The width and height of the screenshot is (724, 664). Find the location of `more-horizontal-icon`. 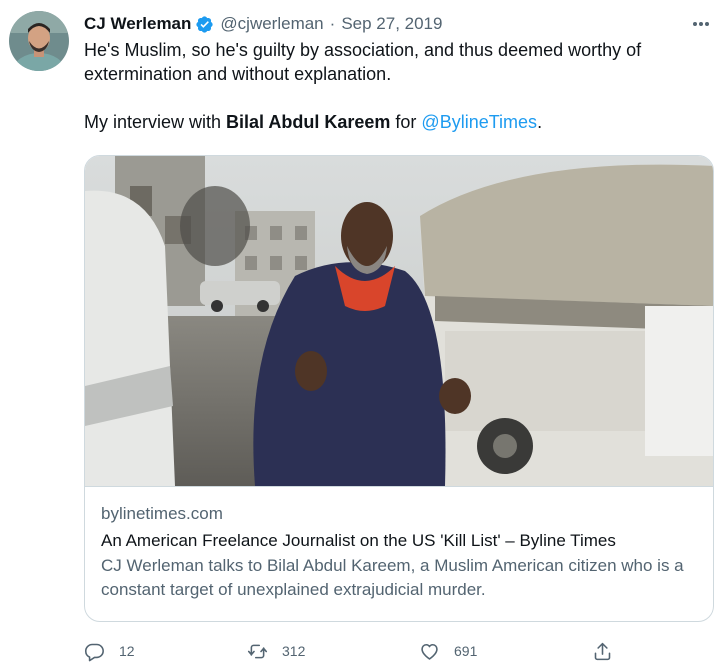

more-horizontal-icon is located at coordinates (701, 24).